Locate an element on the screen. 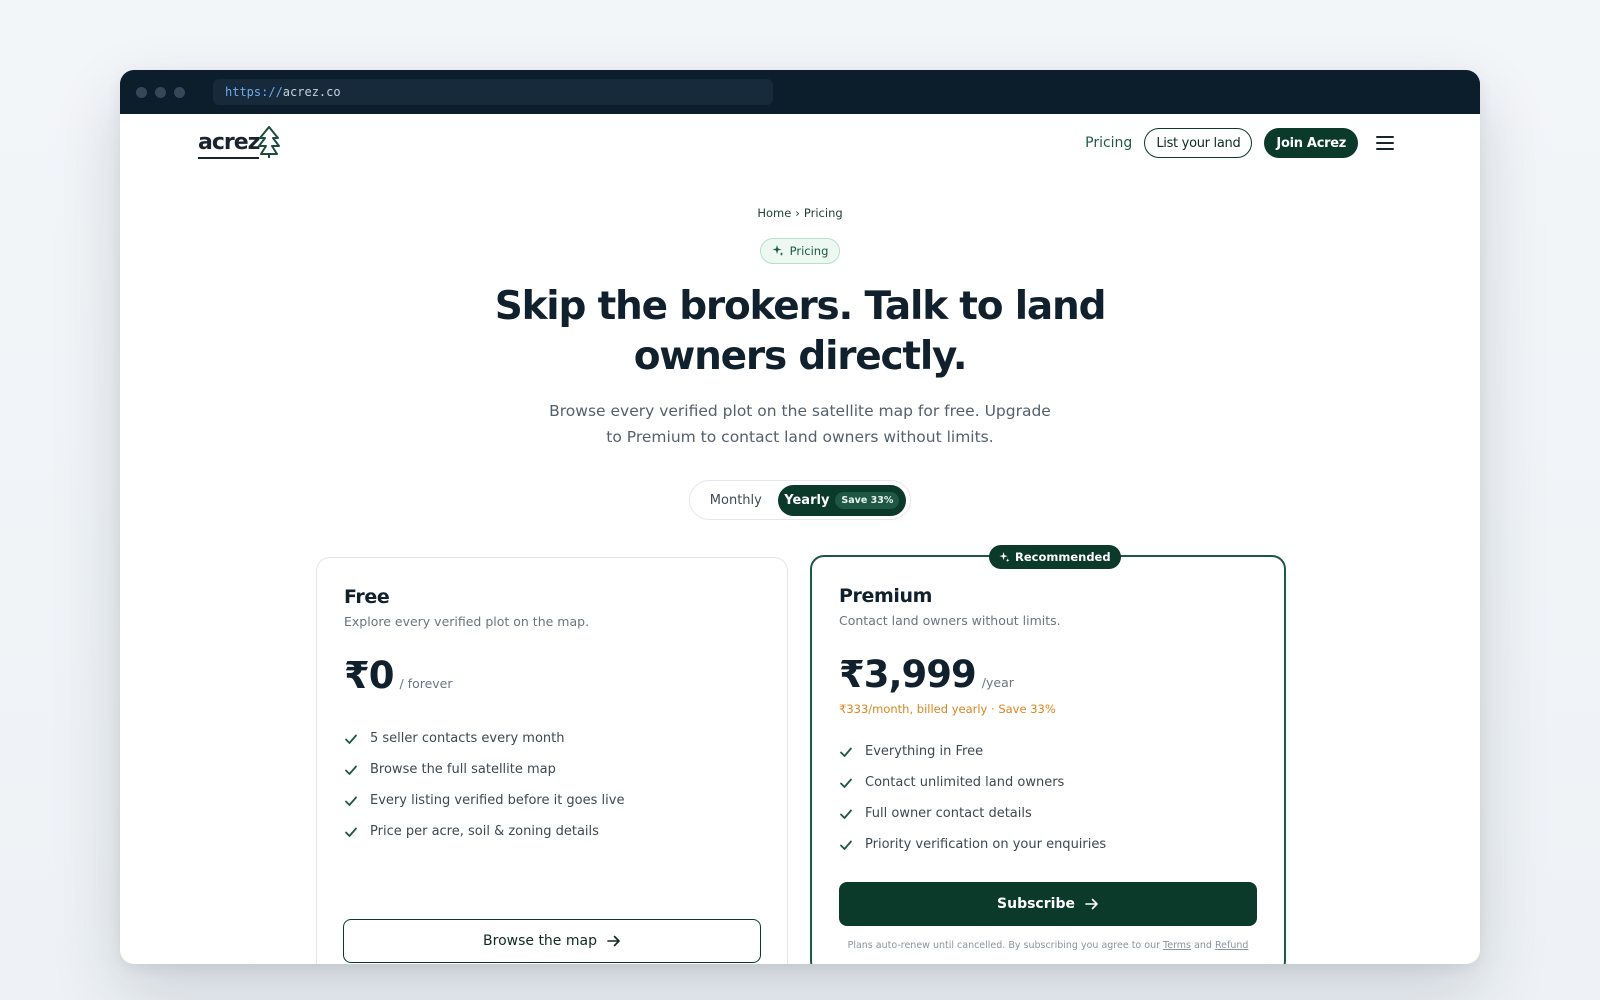 The width and height of the screenshot is (1600, 1000). feature-item: Priority verification on your enquiries is located at coordinates (1048, 844).